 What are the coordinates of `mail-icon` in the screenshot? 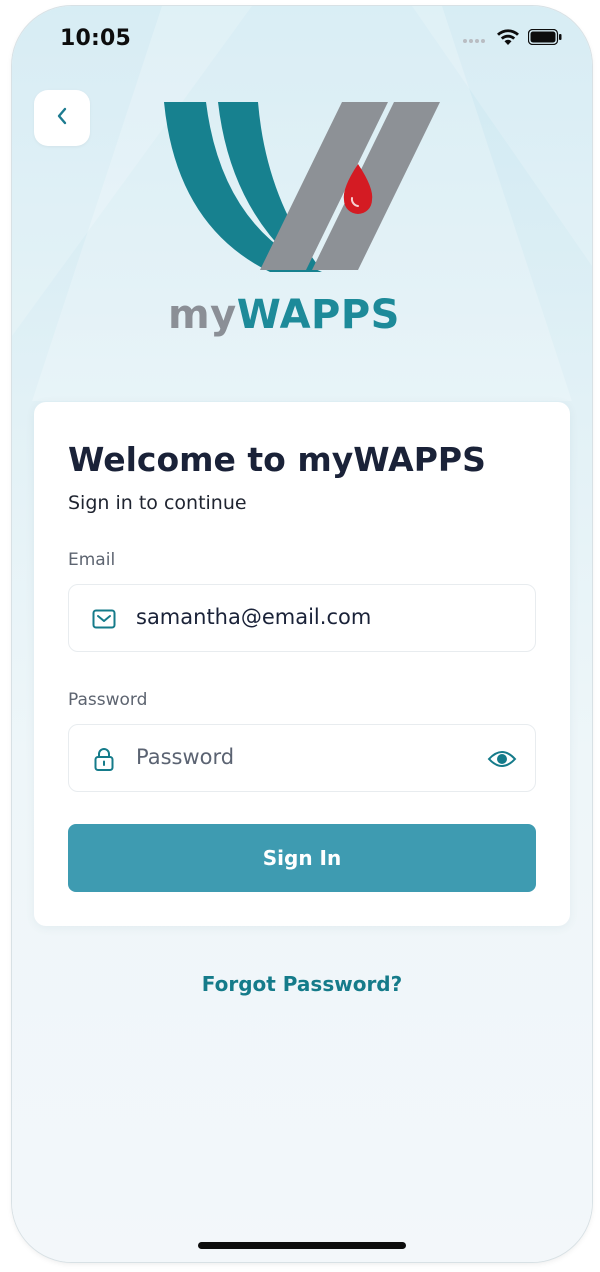 It's located at (104, 619).